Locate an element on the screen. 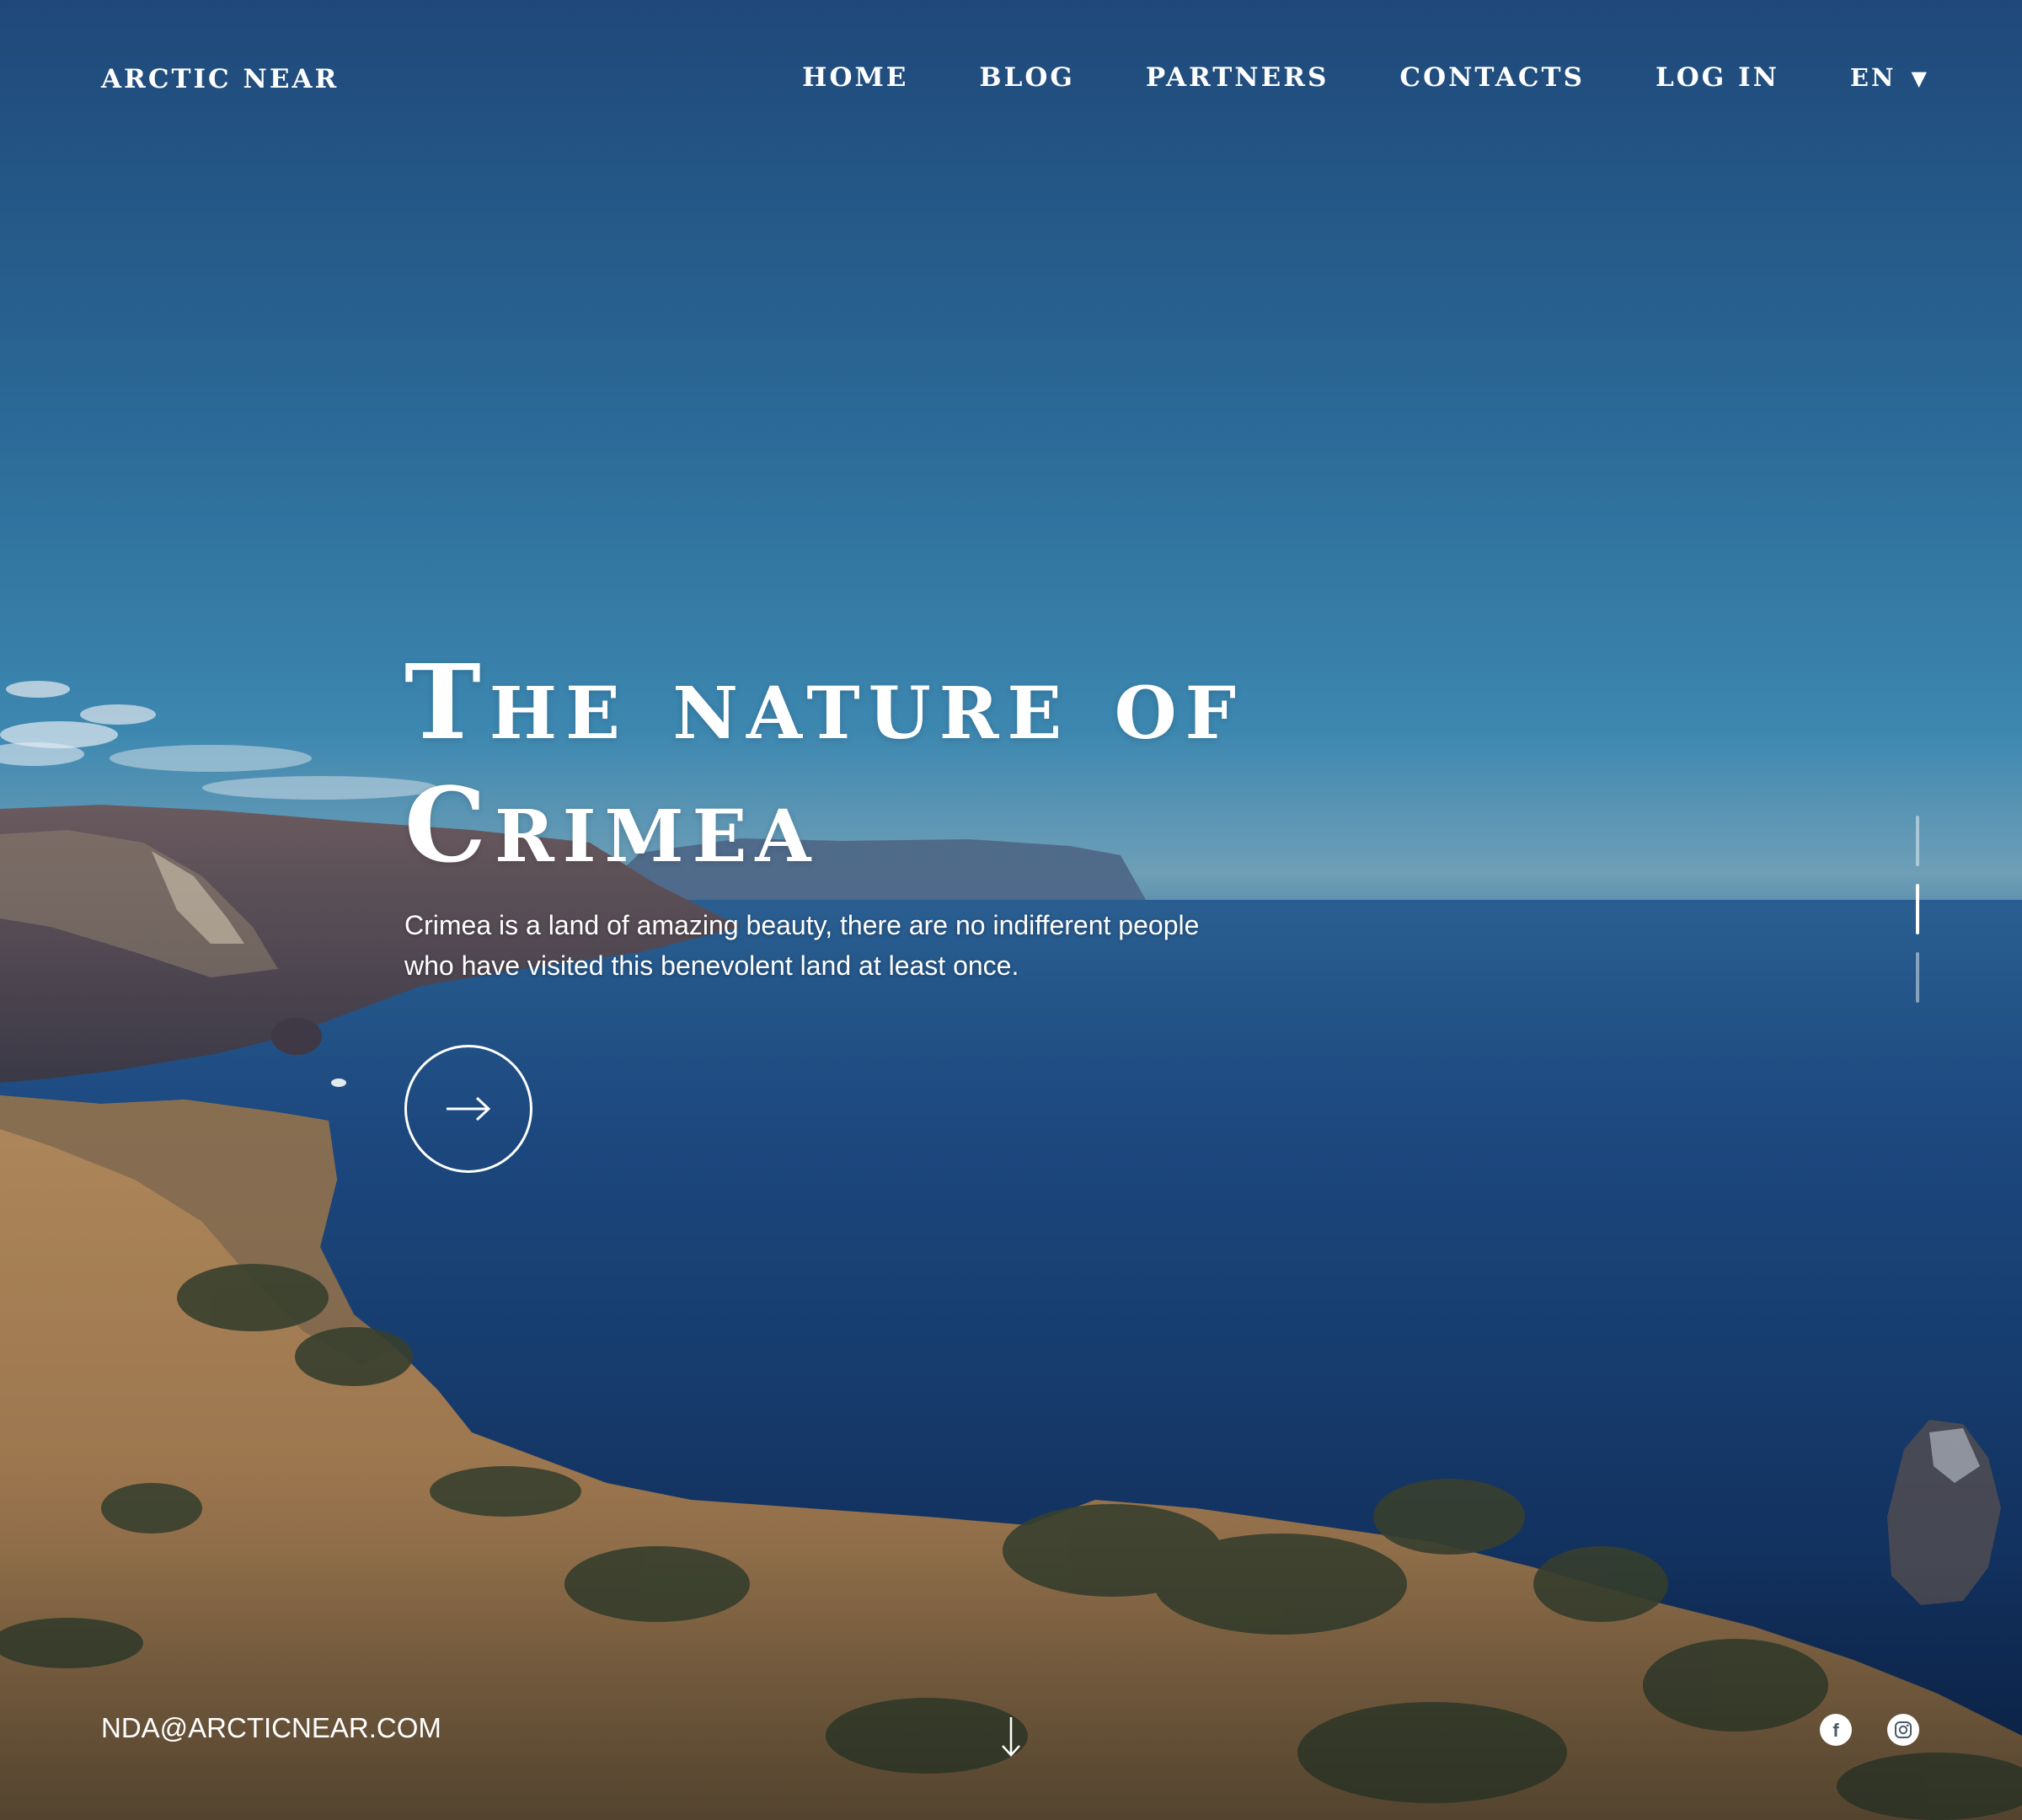 The height and width of the screenshot is (1820, 2022). next-cta-button is located at coordinates (468, 1109).